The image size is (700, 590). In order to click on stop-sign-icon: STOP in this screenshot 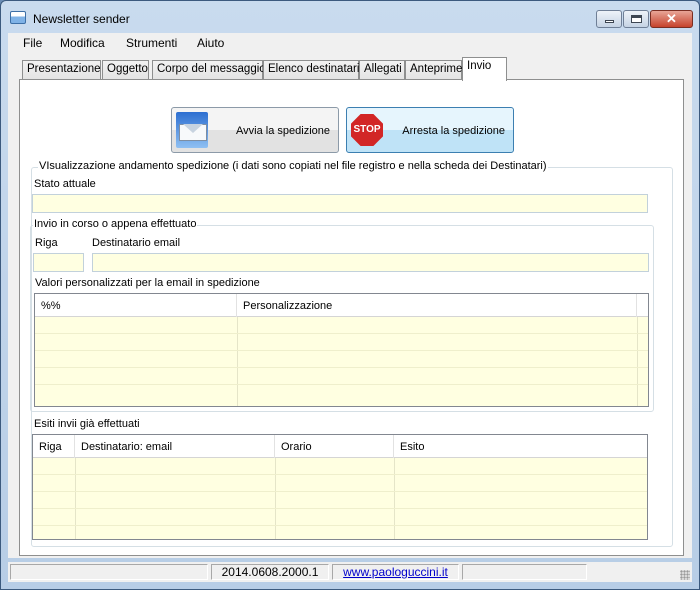, I will do `click(367, 130)`.